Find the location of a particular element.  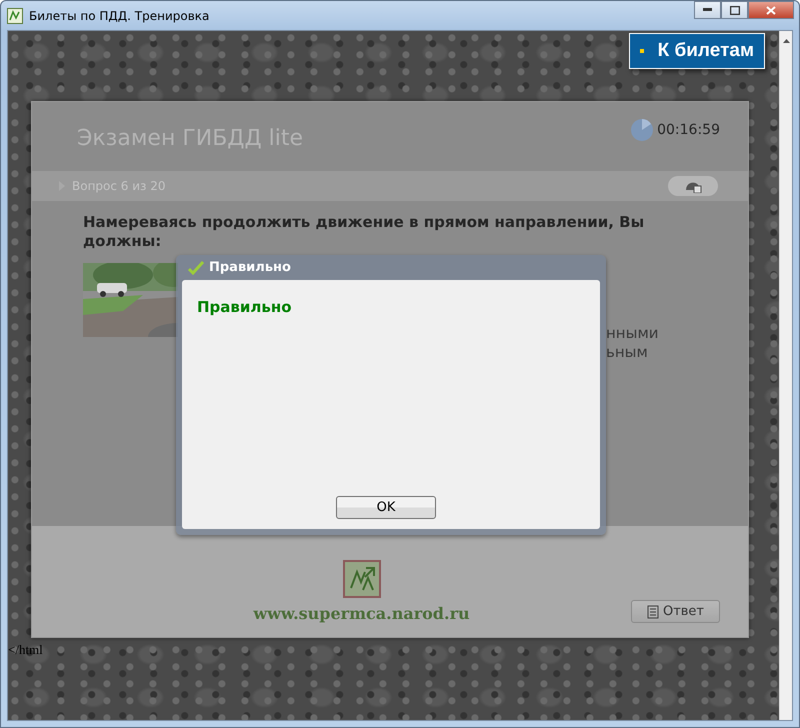

dialog-title: Правильно is located at coordinates (250, 267).